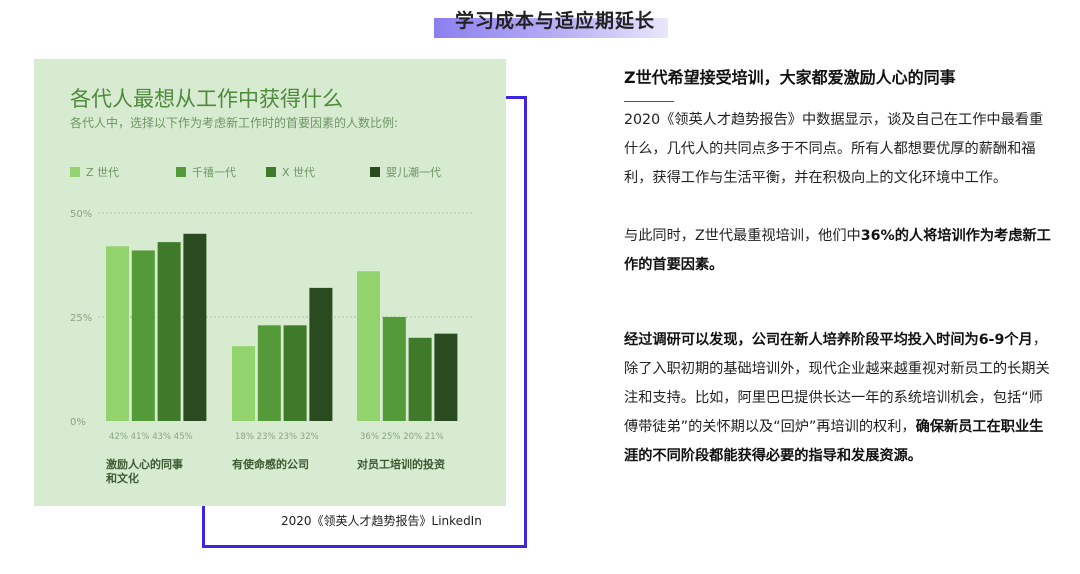 This screenshot has width=1080, height=574. What do you see at coordinates (381, 521) in the screenshot?
I see `chart-source: 2020《领英人才趋势报告》LinkedIn` at bounding box center [381, 521].